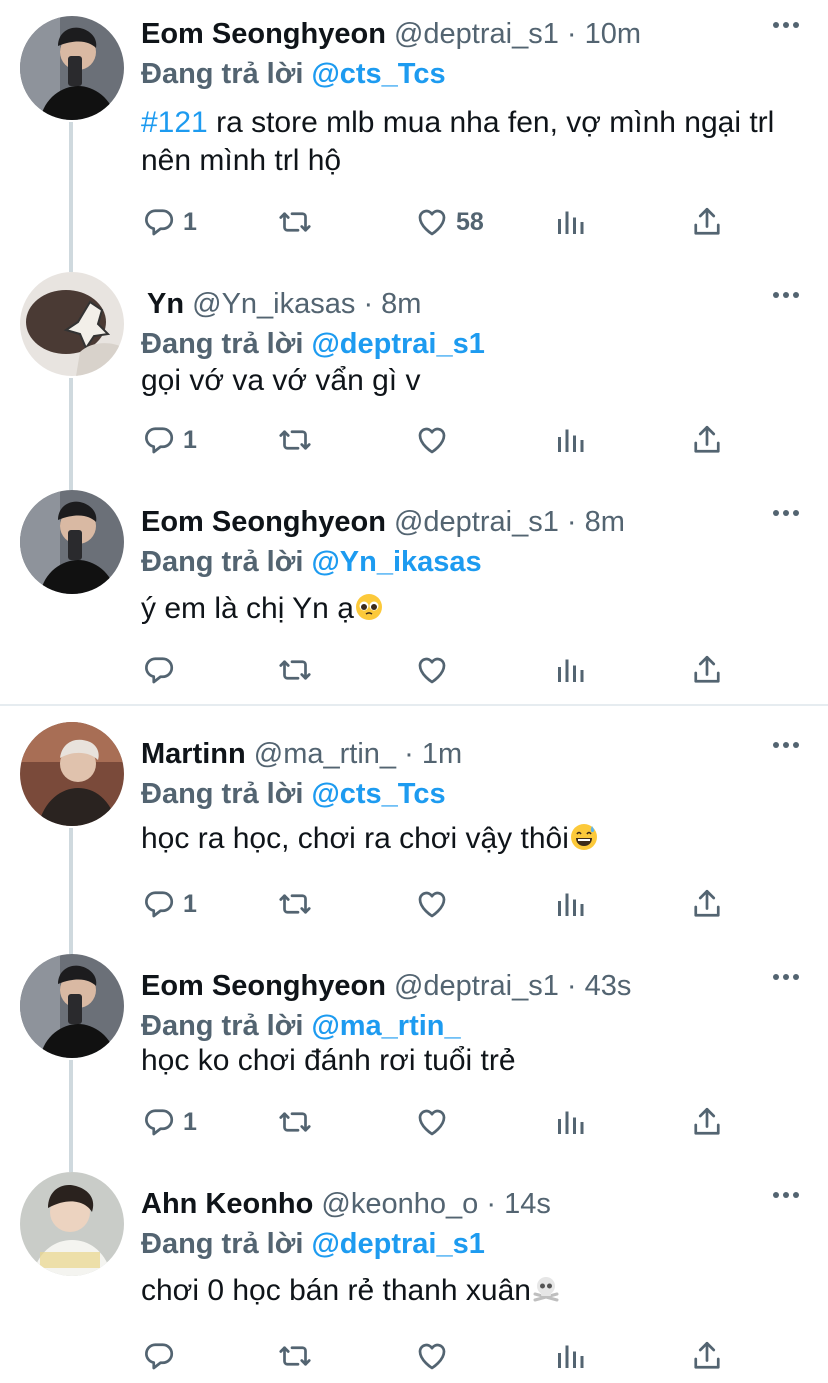 This screenshot has width=828, height=1383. Describe the element at coordinates (301, 1026) in the screenshot. I see `replying-to: Đang trả lời @ma_rtin_` at that location.